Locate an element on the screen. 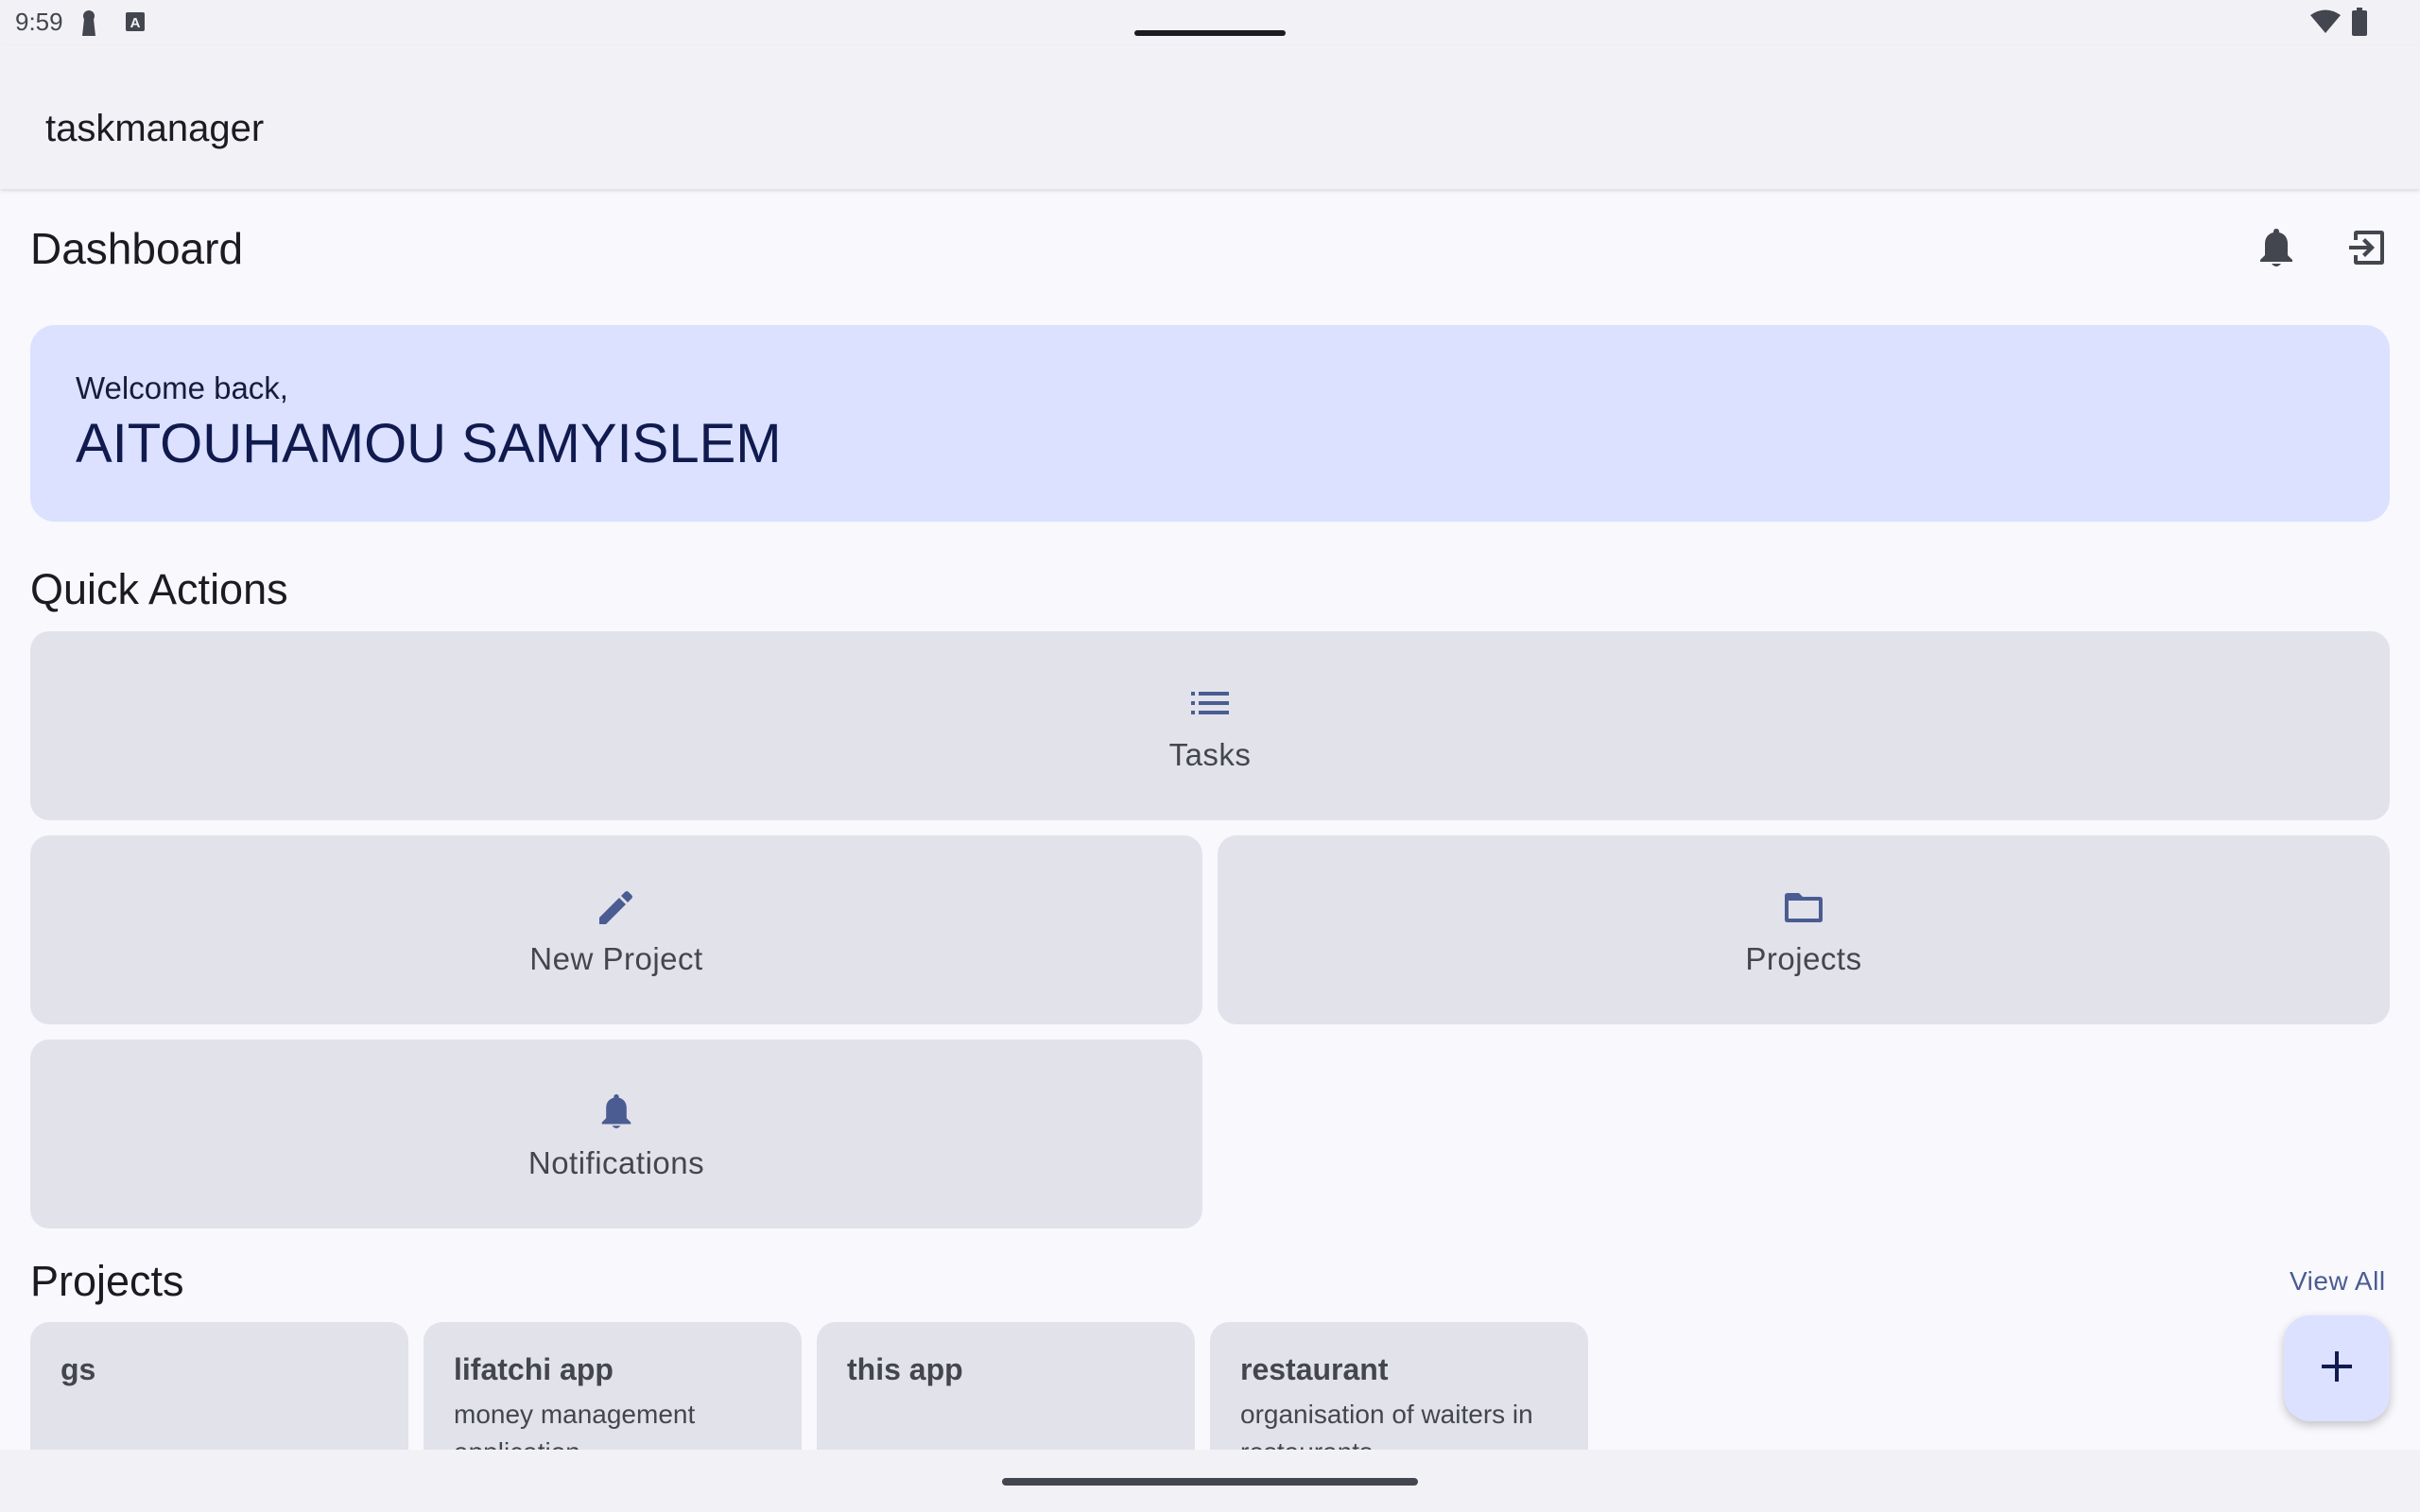  projects-section-title: Projects is located at coordinates (107, 1281).